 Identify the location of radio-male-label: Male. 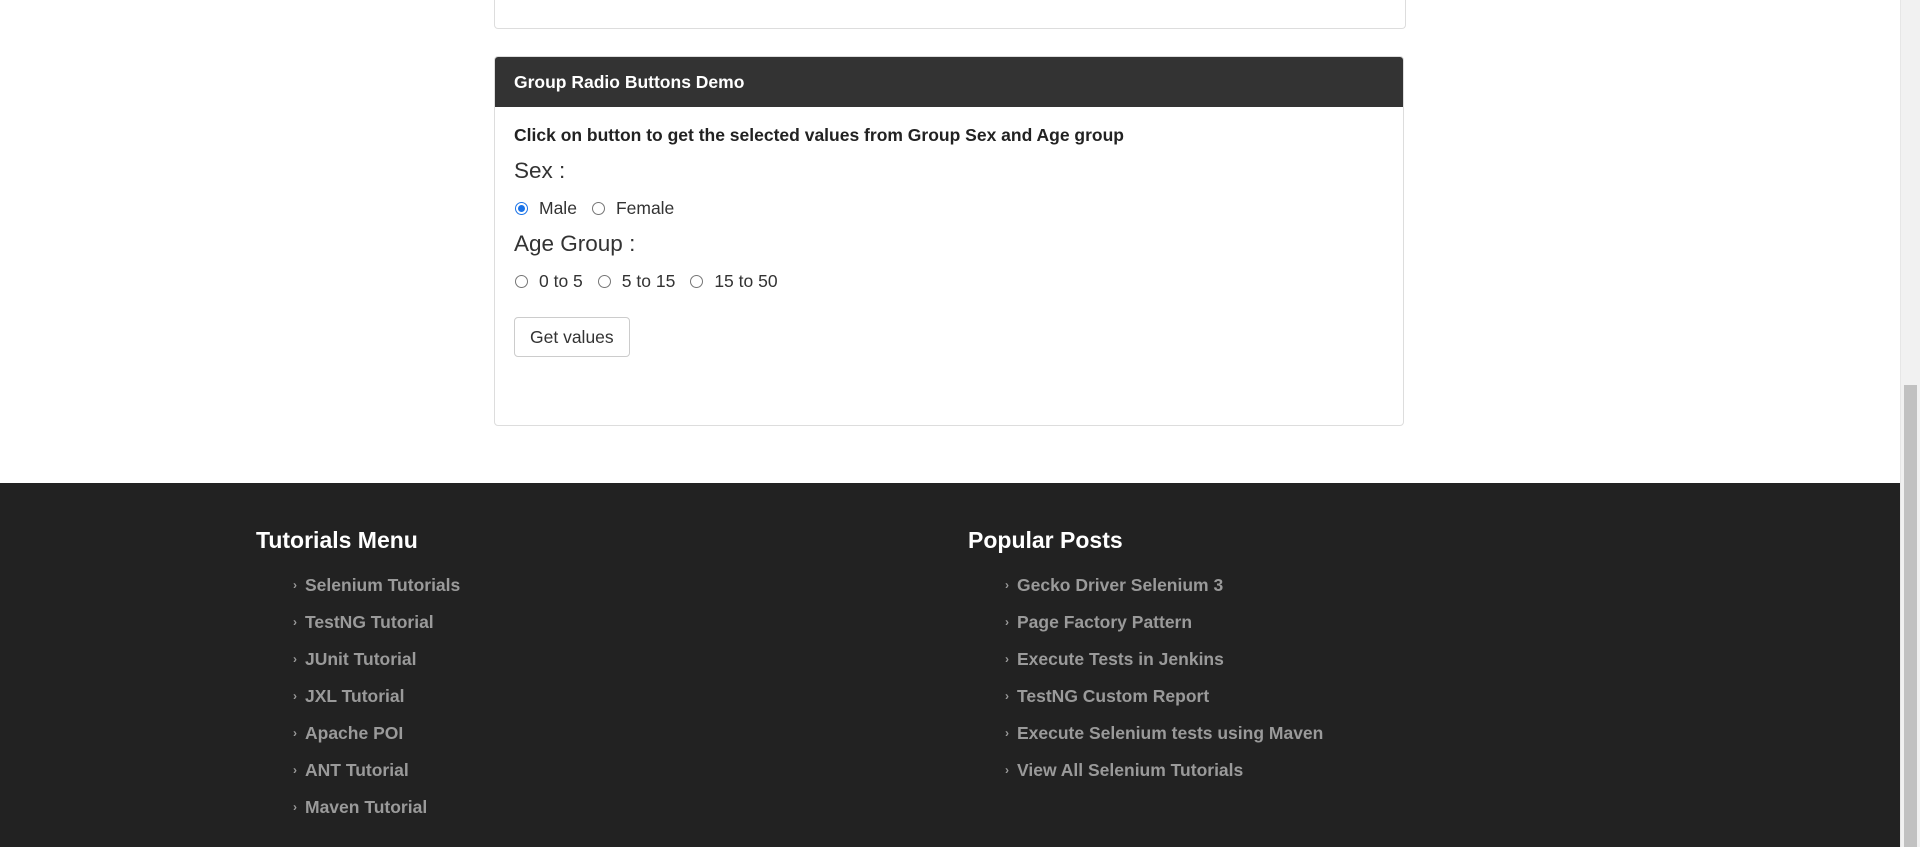
(558, 208).